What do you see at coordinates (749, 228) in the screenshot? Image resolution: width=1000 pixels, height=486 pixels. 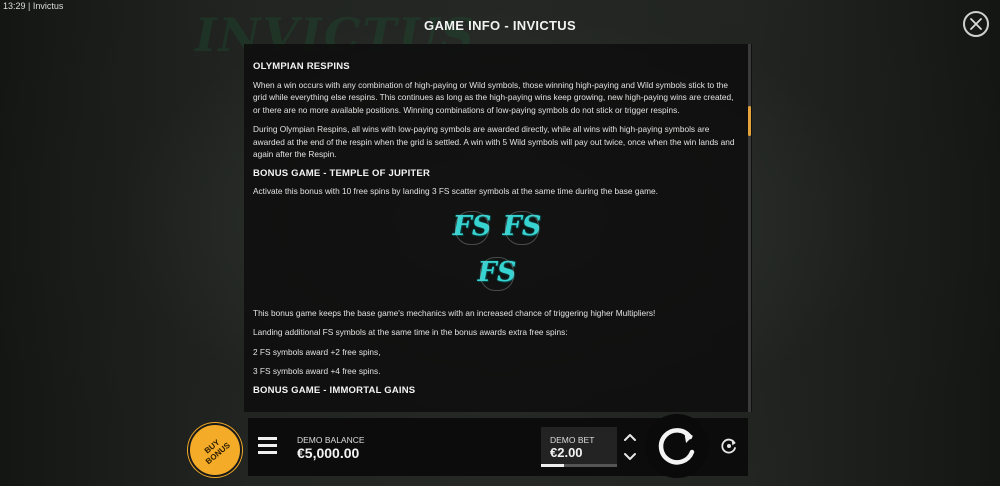 I see `scrollbar` at bounding box center [749, 228].